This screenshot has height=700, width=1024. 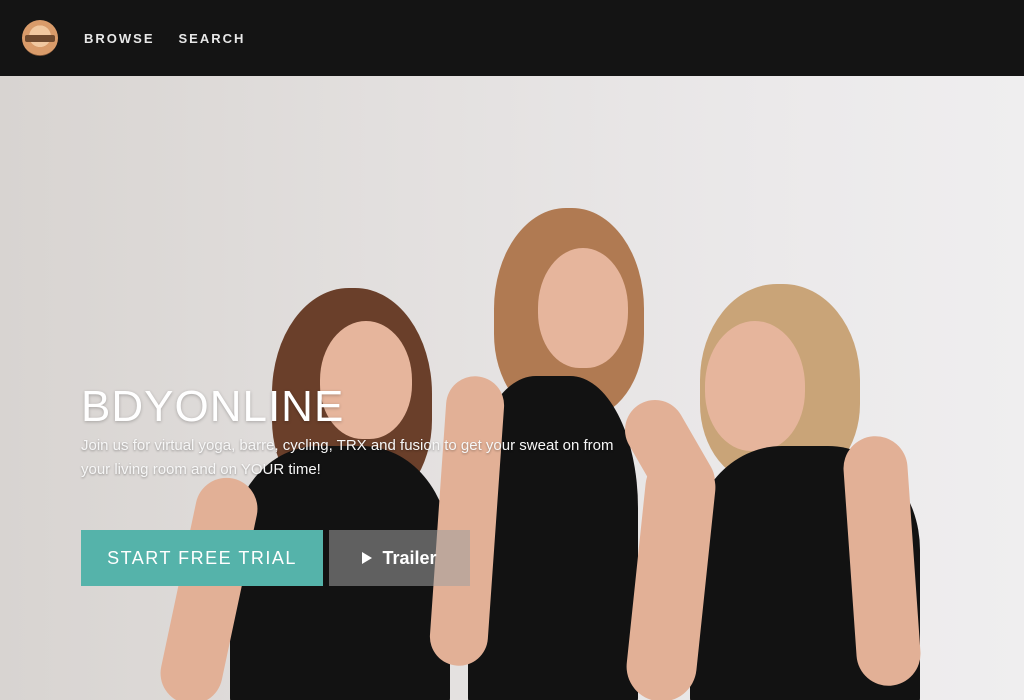 I want to click on trailer-button: Trailer, so click(x=399, y=558).